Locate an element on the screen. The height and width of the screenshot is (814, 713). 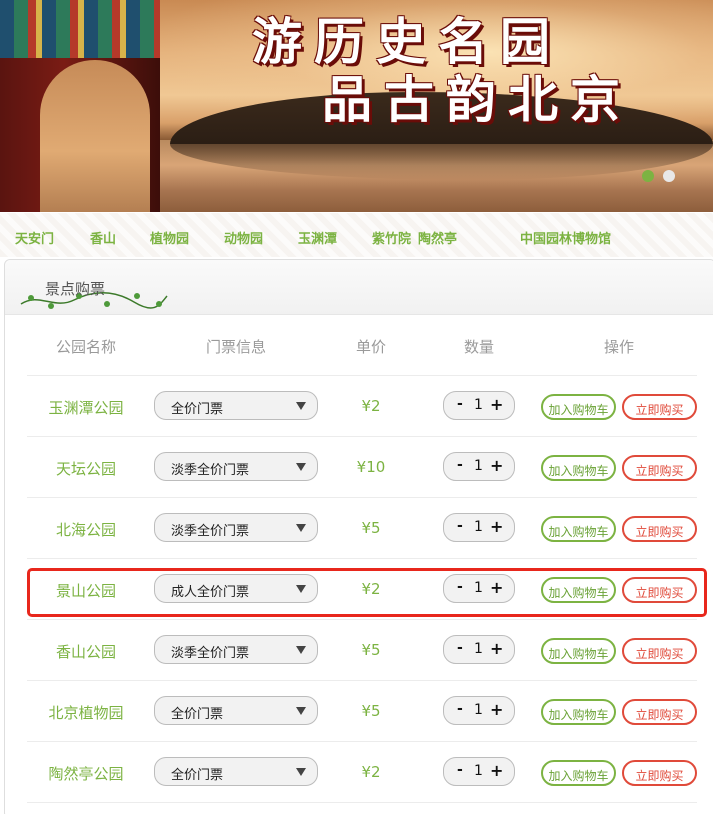
nav-item-xiangshan: 香山 is located at coordinates (103, 237).